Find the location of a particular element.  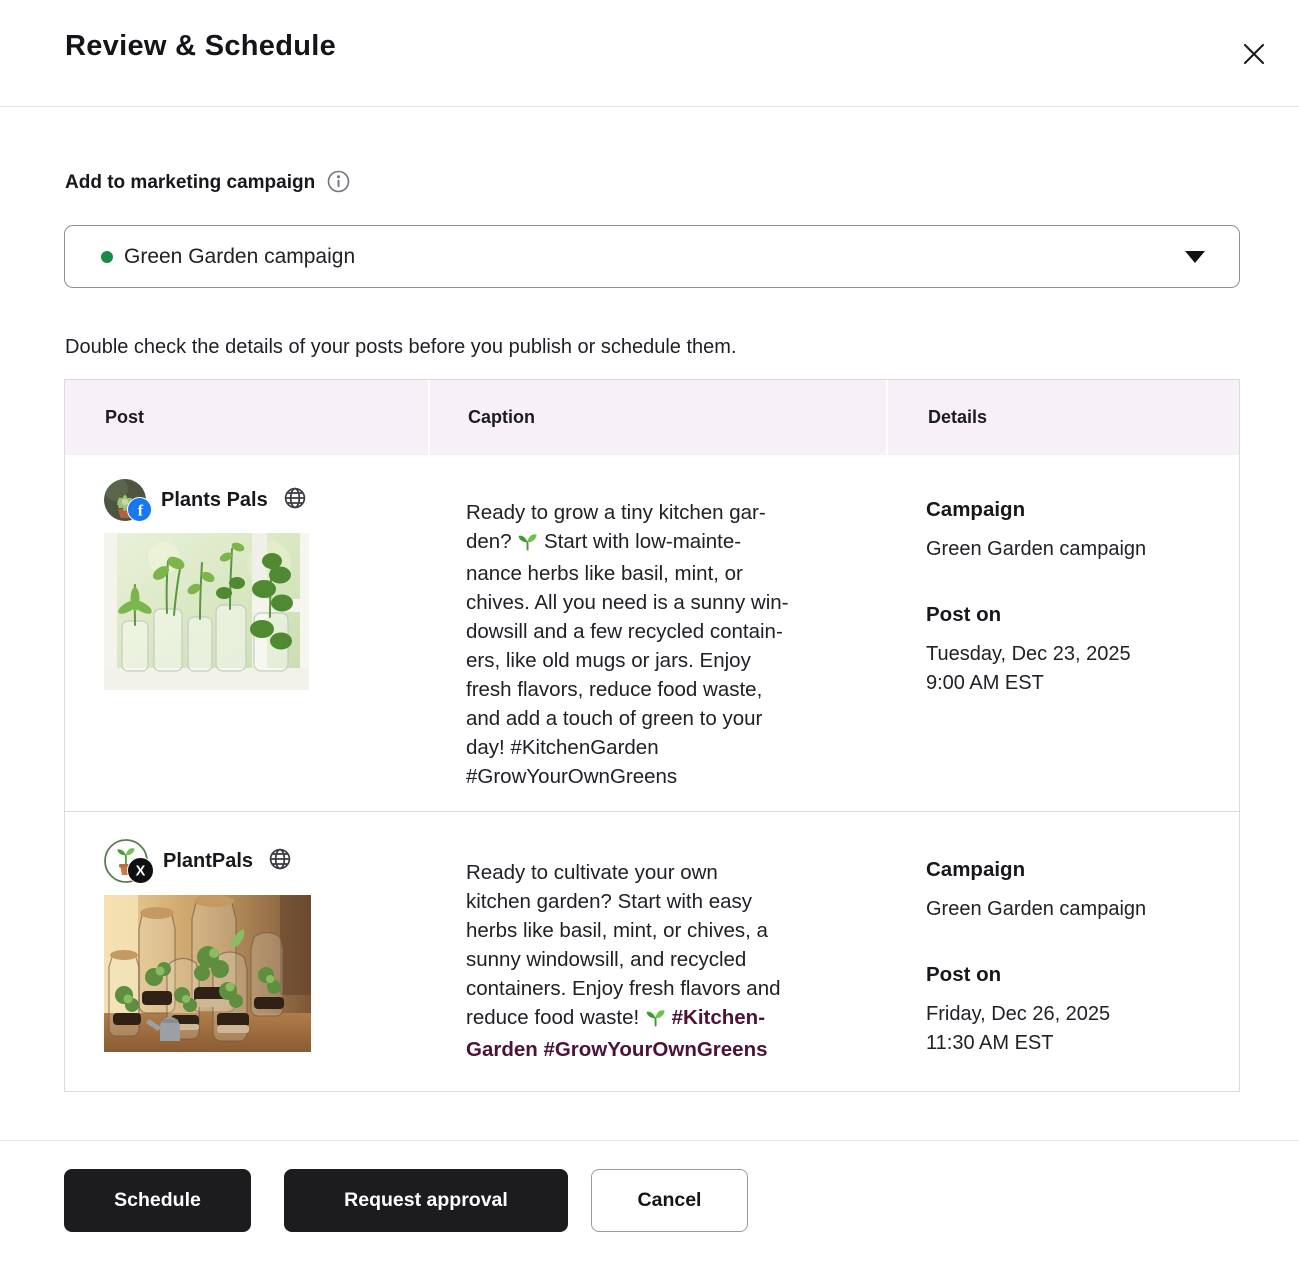

post-on-value: Friday, Dec 26, 2025 11:30 AM EST is located at coordinates (1018, 1028).